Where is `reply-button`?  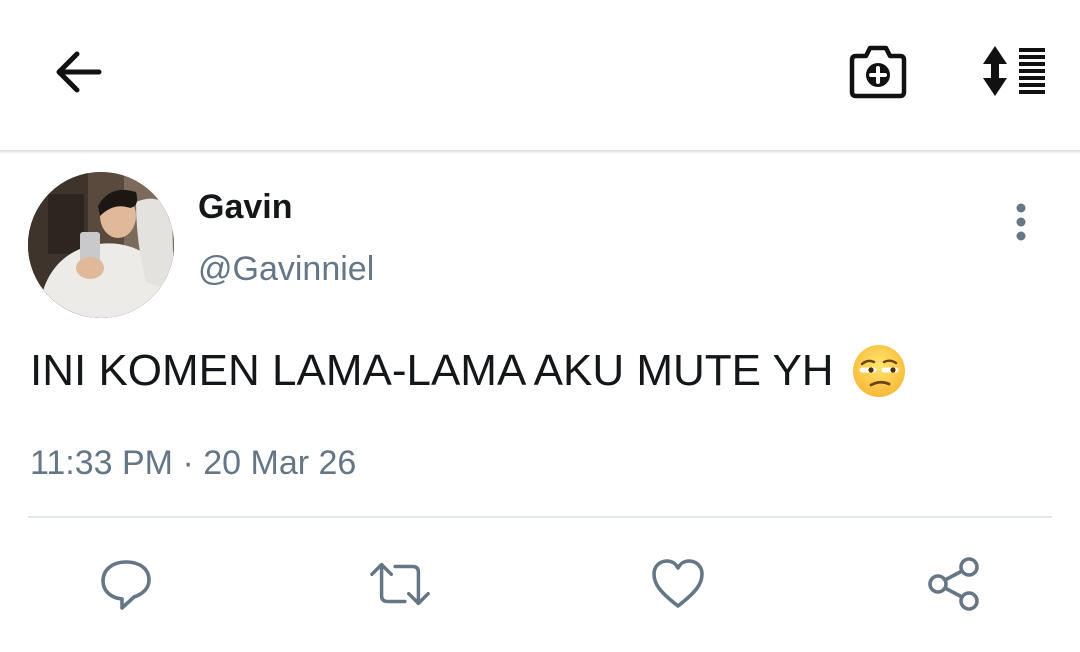 reply-button is located at coordinates (126, 584).